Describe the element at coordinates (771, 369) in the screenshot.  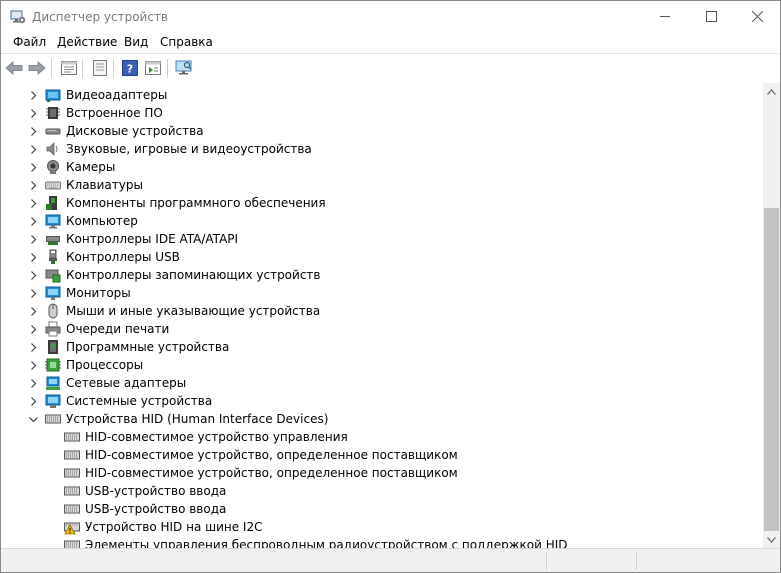
I see `scroll-thumb` at that location.